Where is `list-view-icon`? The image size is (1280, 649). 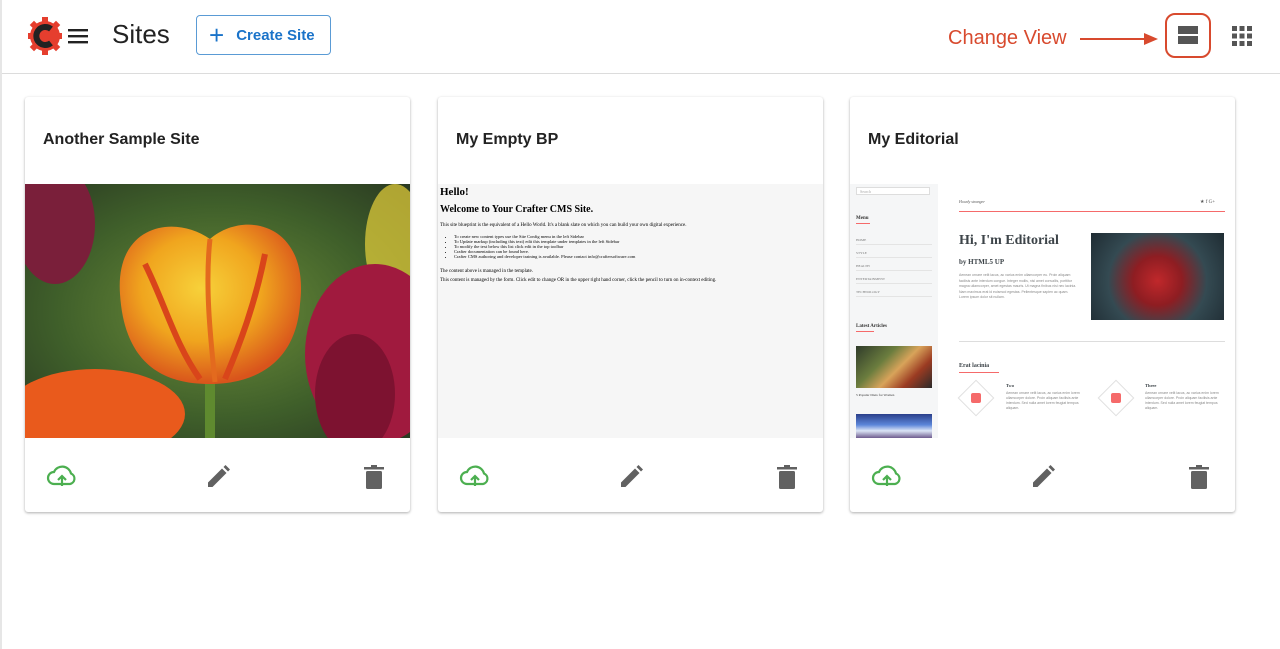 list-view-icon is located at coordinates (1188, 35).